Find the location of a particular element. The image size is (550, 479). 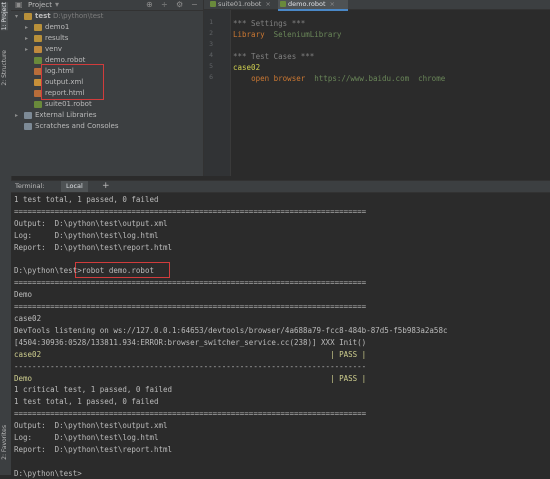

tree-item: demo.robot is located at coordinates (107, 60).